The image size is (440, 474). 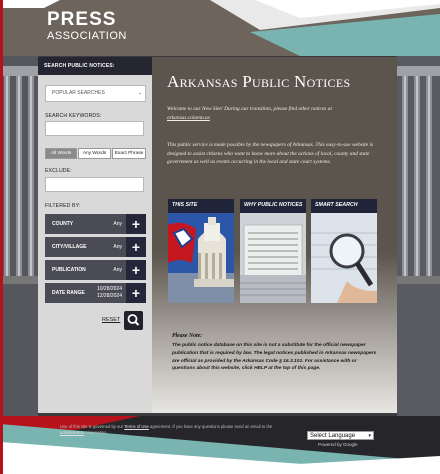 I want to click on terms-of-use-link: Terms of Use, so click(x=136, y=426).